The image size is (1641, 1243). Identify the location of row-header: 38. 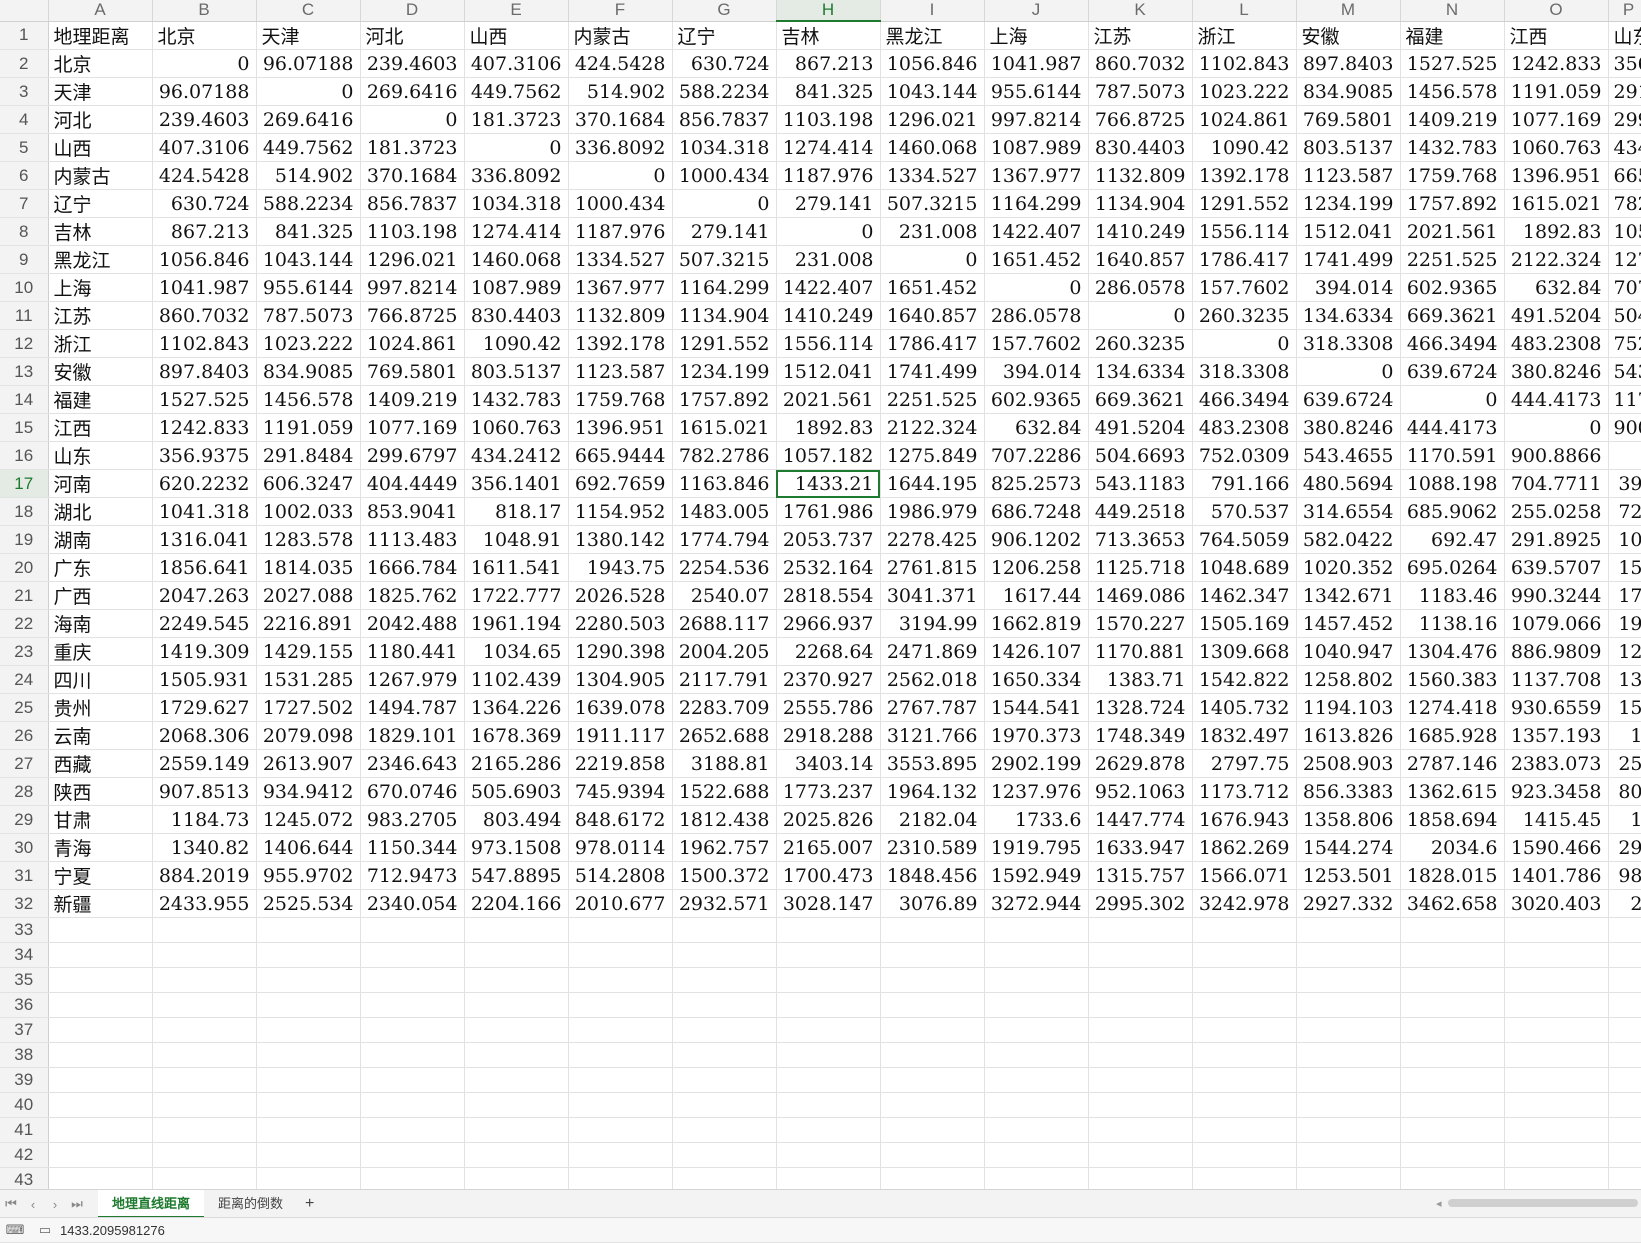
(24, 1055).